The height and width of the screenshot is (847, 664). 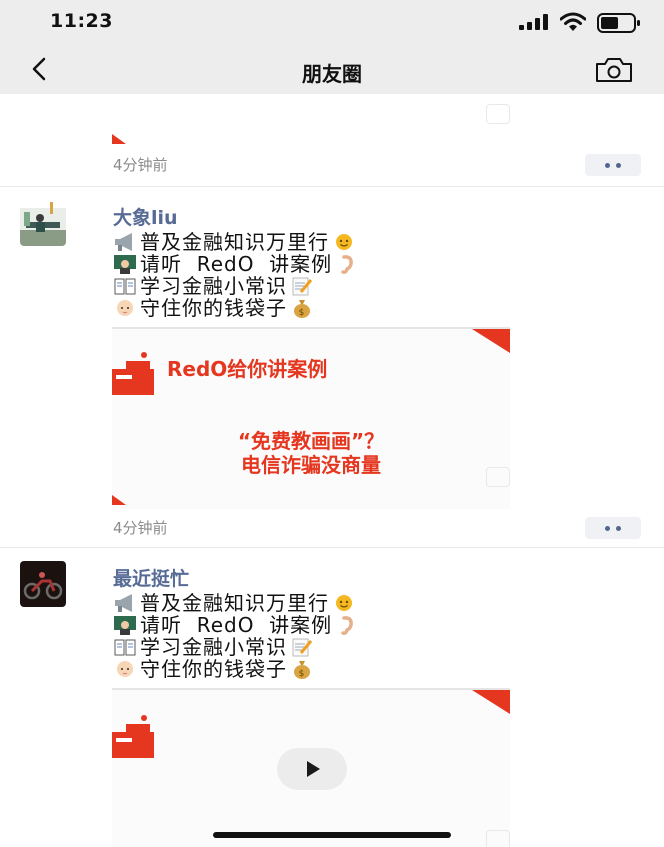 I want to click on author-name: 大象liu, so click(x=145, y=216).